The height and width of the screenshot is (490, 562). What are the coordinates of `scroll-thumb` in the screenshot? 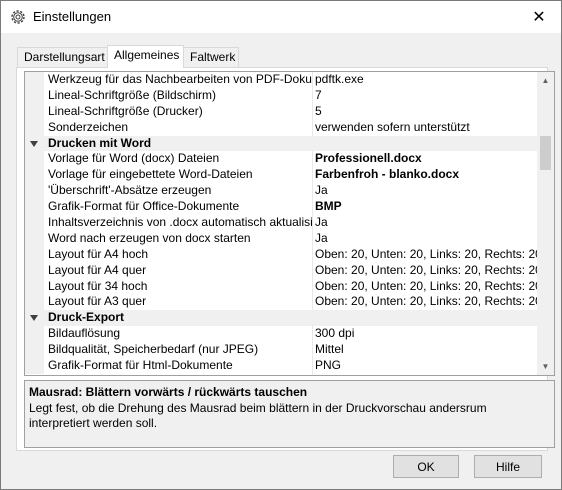 It's located at (545, 153).